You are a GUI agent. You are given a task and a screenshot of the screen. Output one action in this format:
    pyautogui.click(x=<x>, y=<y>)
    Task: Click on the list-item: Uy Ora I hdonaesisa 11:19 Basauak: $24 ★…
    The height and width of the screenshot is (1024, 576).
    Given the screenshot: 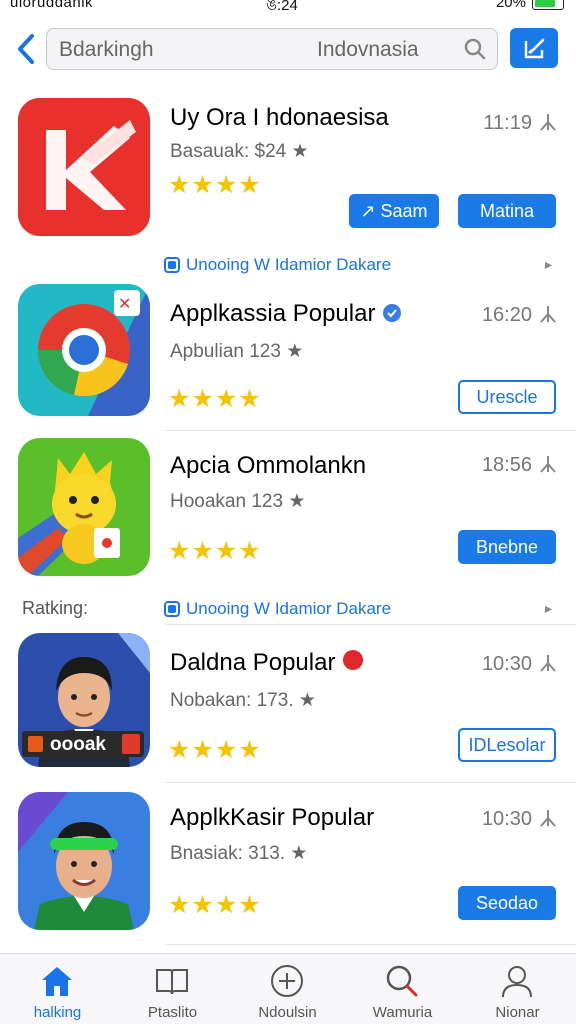 What is the action you would take?
    pyautogui.click(x=288, y=171)
    